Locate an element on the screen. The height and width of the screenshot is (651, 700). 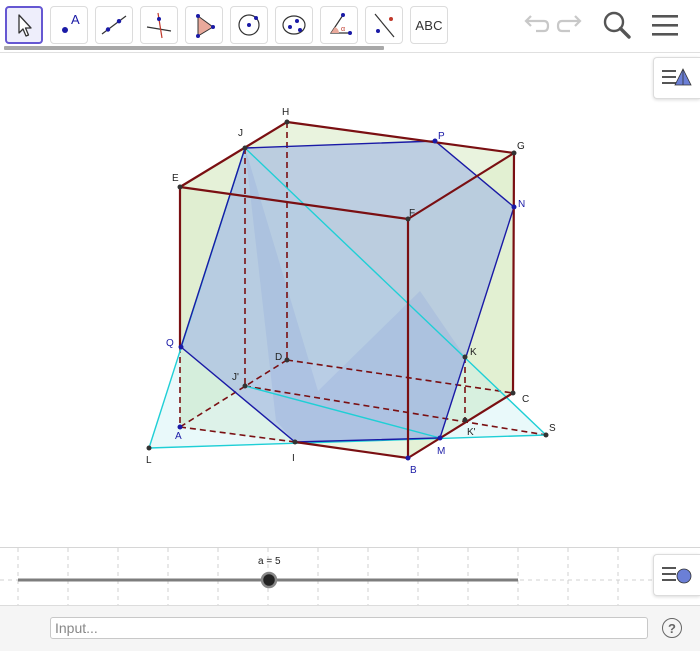
label-J-prime: J' is located at coordinates (235, 377).